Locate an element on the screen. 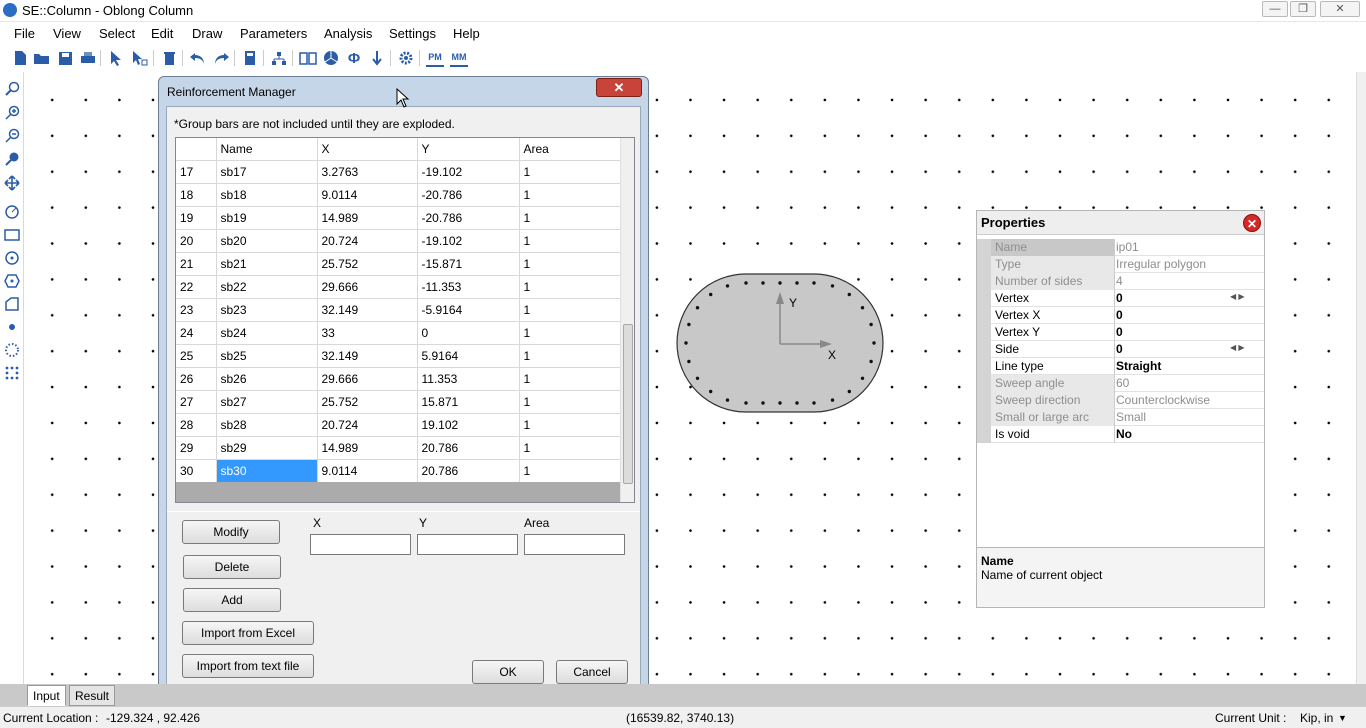 Image resolution: width=1366 pixels, height=728 pixels. grid-bars-icon is located at coordinates (12, 373).